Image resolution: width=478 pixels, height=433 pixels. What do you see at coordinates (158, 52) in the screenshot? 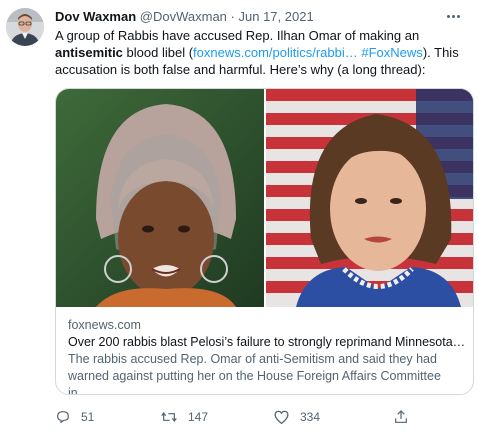
I see `tweet-text-part2: blood libel (` at bounding box center [158, 52].